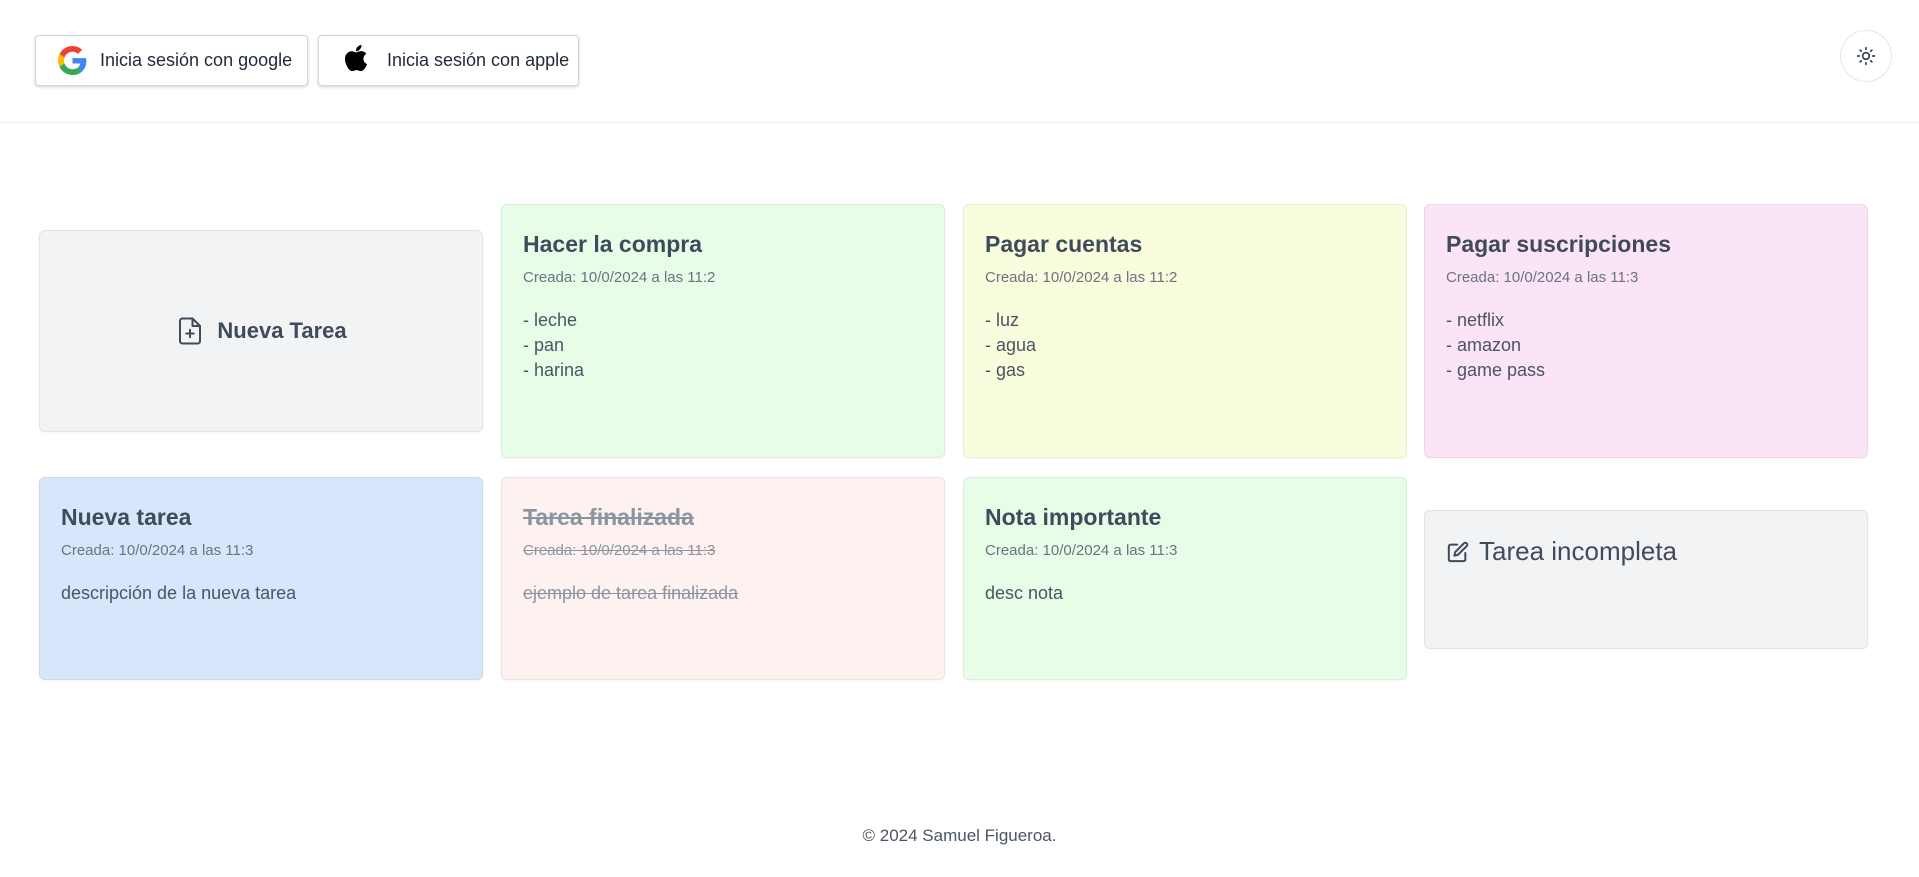  What do you see at coordinates (179, 593) in the screenshot?
I see `task-description: descripción de la nueva tarea` at bounding box center [179, 593].